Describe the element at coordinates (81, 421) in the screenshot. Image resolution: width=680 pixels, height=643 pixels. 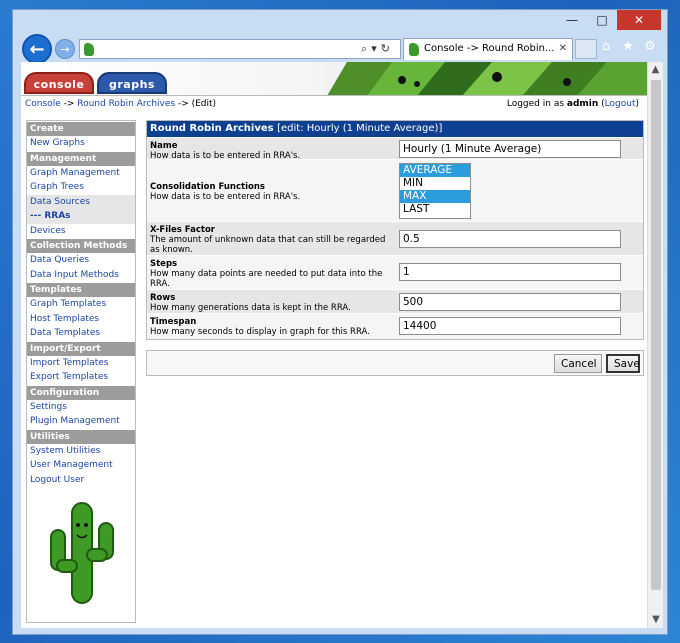
I see `sidebar-item-plugin-management: Plugin Management` at that location.